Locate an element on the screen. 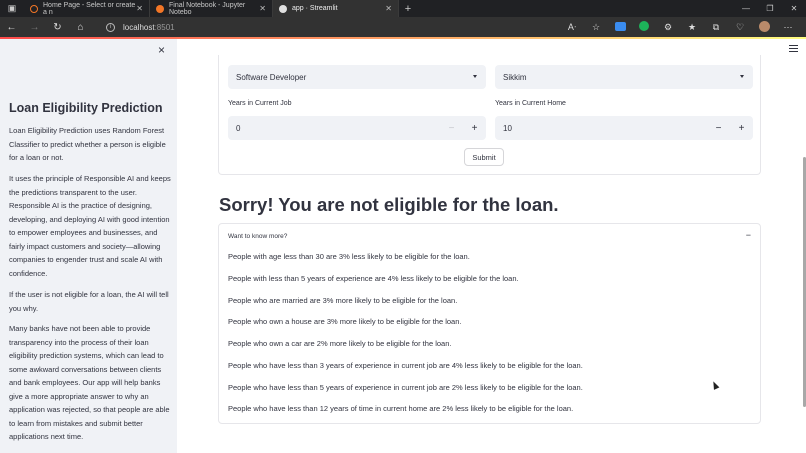  profession-select: Software Developer is located at coordinates (357, 77).